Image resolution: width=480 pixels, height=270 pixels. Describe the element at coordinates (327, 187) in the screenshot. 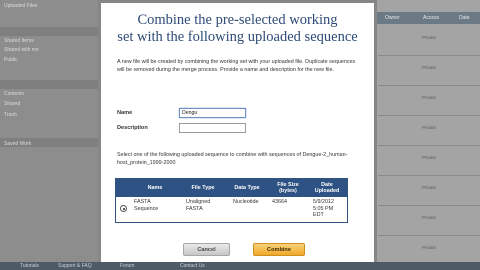

I see `column-header-date-uploaded: Date Uploaded` at that location.